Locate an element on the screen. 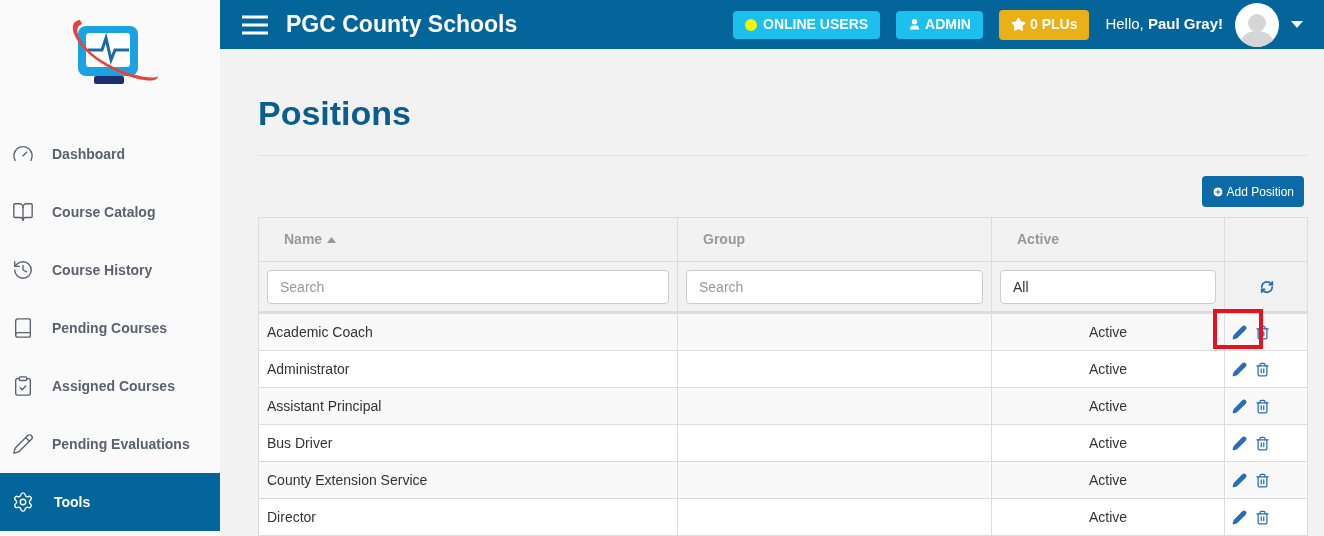  sidebar-item: Dashboard is located at coordinates (110, 154).